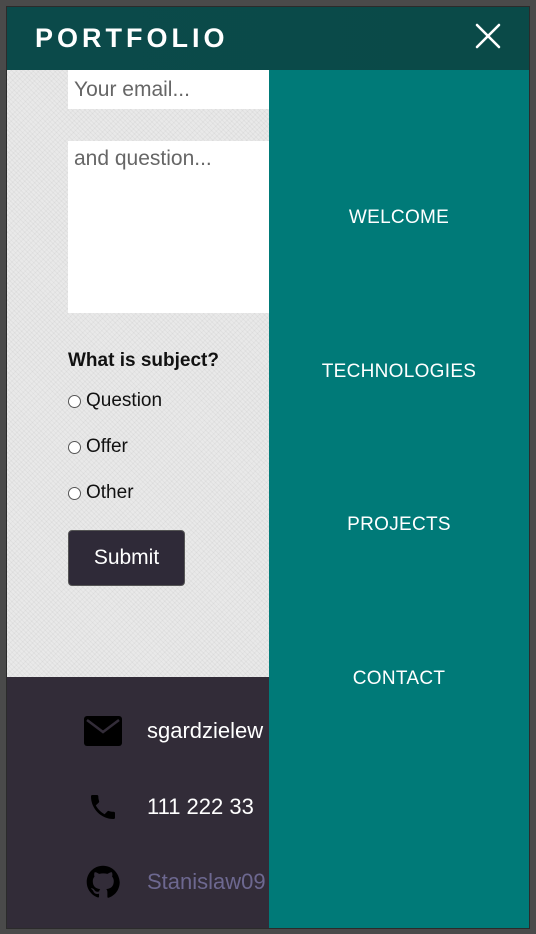 The height and width of the screenshot is (934, 536). What do you see at coordinates (205, 731) in the screenshot?
I see `email-address: sgardzielew` at bounding box center [205, 731].